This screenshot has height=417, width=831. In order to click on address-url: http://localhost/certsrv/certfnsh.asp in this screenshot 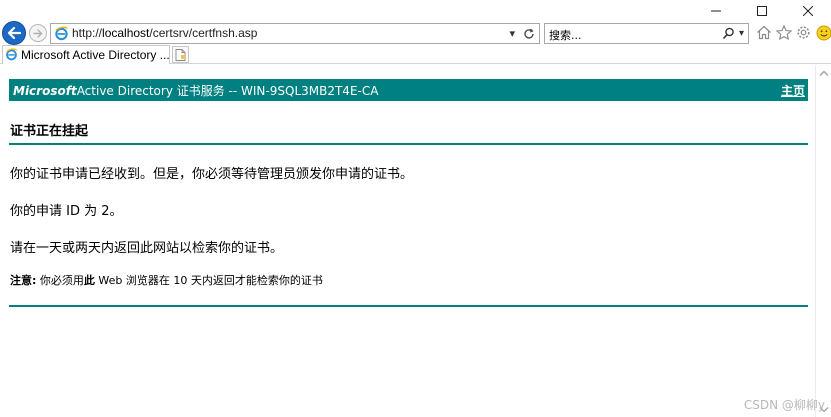, I will do `click(164, 33)`.